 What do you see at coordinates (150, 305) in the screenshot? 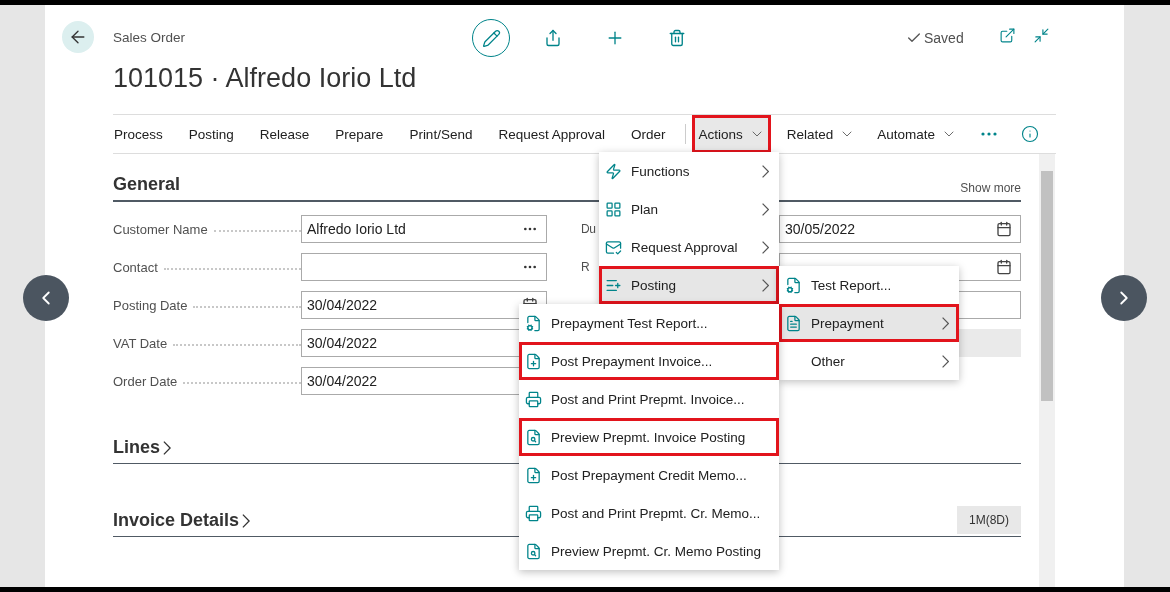
I see `field-label: Posting Date` at bounding box center [150, 305].